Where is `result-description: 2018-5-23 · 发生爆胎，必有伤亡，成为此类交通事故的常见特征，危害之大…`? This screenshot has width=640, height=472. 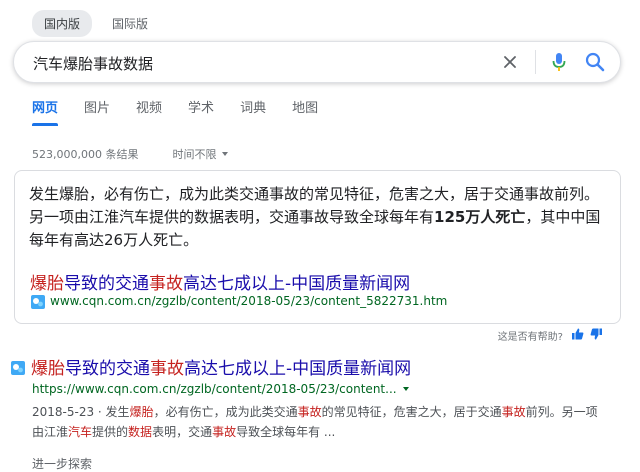 result-description: 2018-5-23 · 发生爆胎，必有伤亡，成为此类交通事故的常见特征，危害之大… is located at coordinates (317, 422).